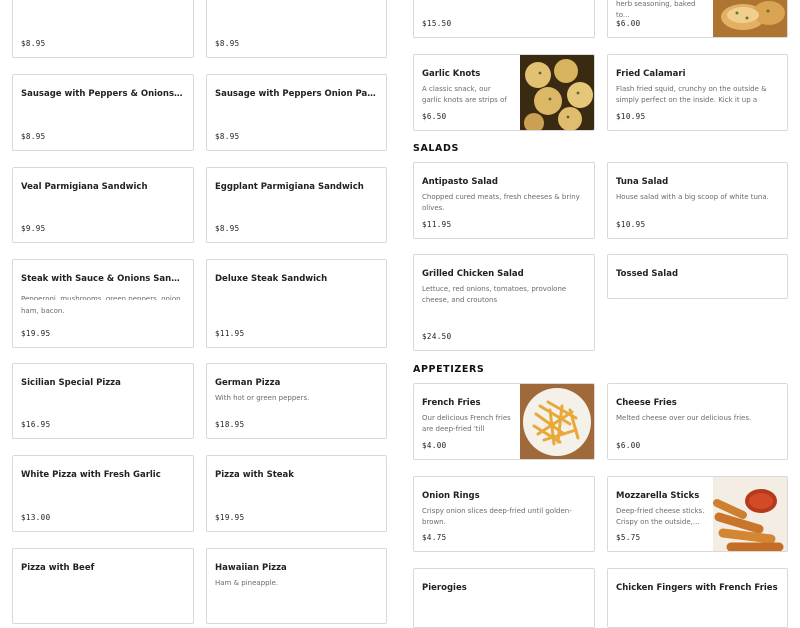  Describe the element at coordinates (658, 496) in the screenshot. I see `item-name: Mozzarella Sticks` at that location.